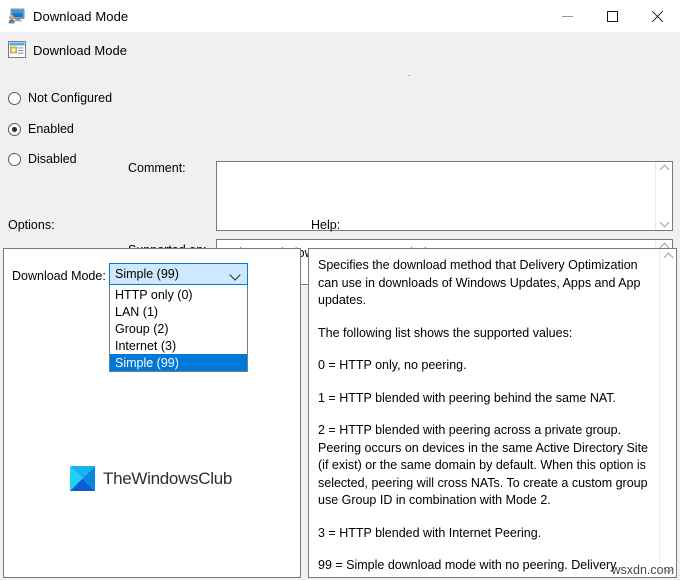 Image resolution: width=680 pixels, height=580 pixels. I want to click on help-scrollbar, so click(667, 413).